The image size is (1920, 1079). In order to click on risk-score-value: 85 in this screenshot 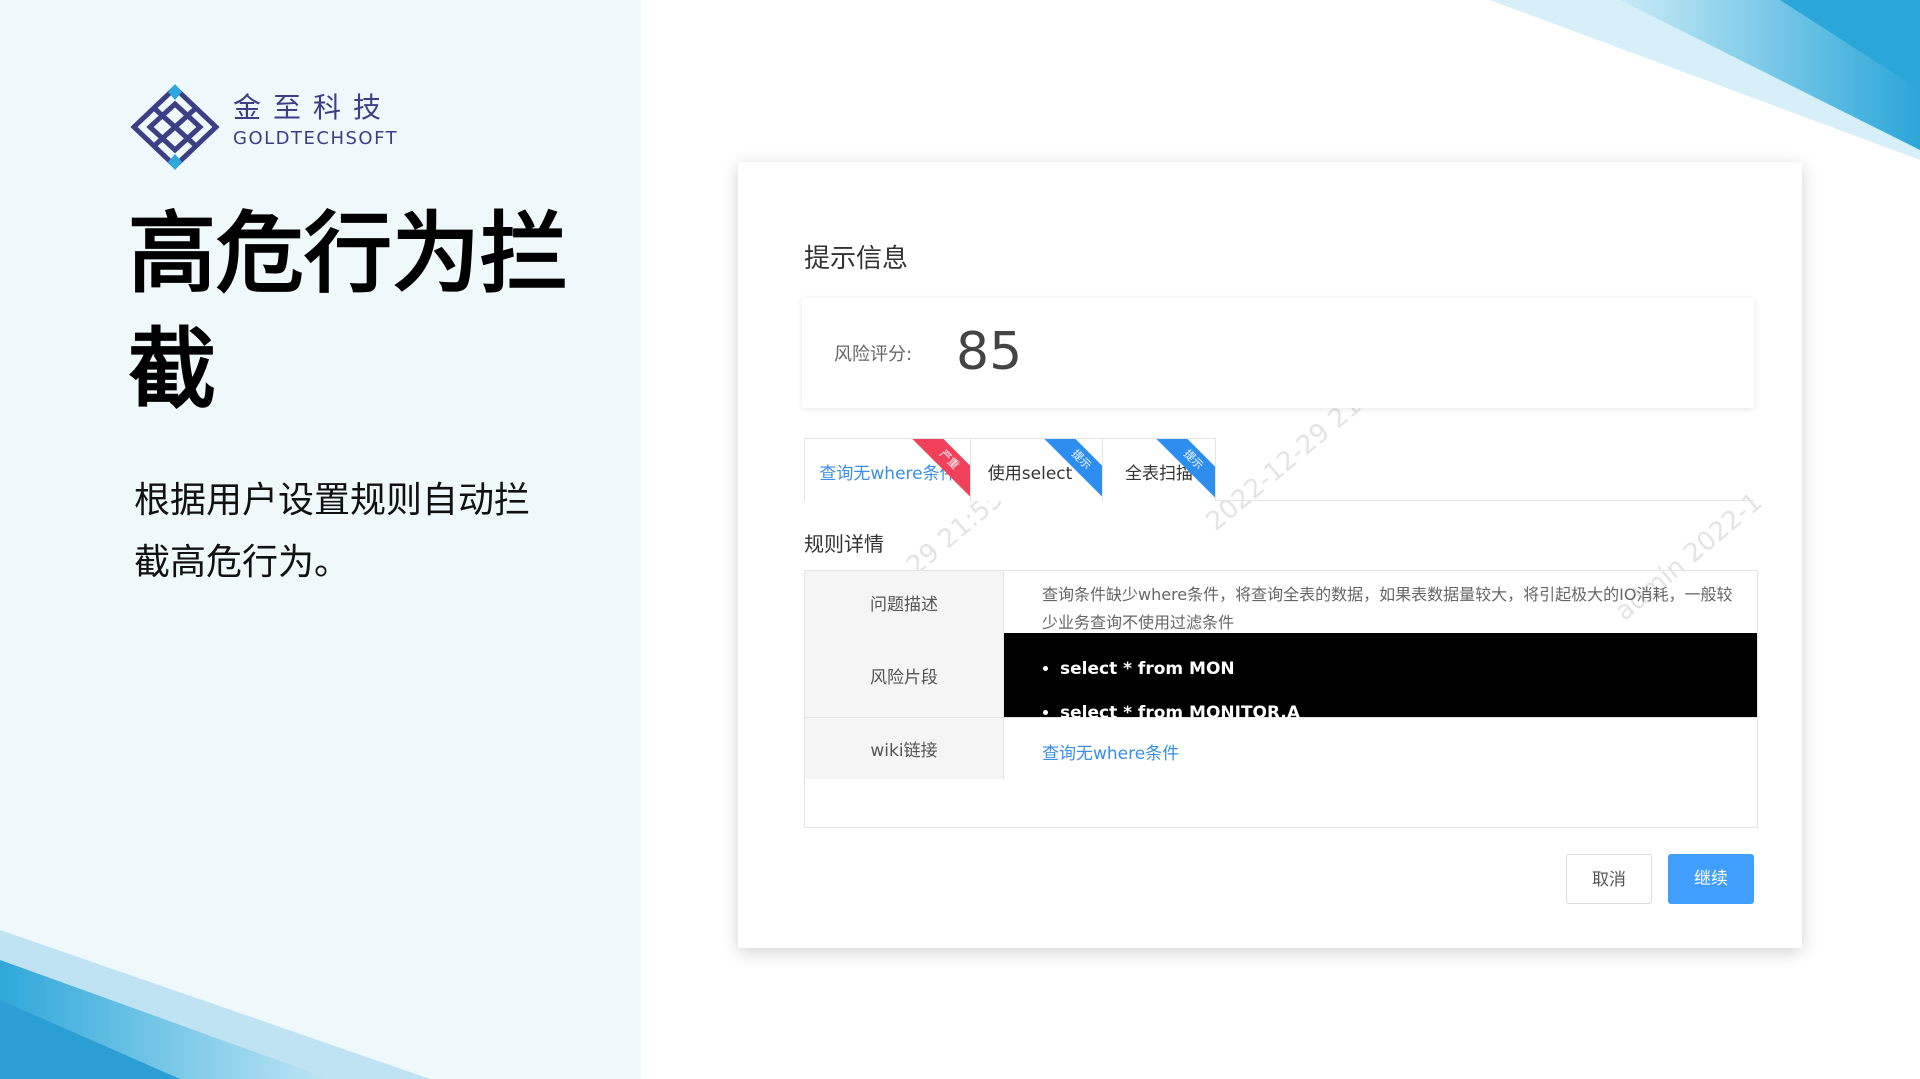, I will do `click(989, 352)`.